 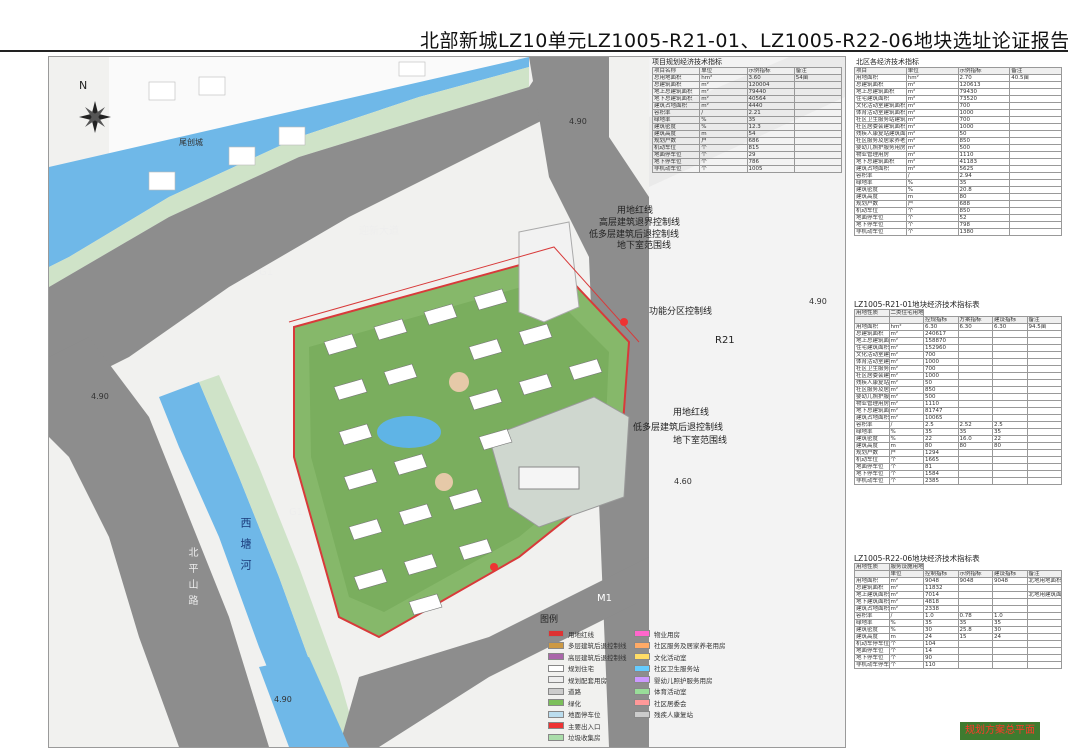 I want to click on table-cell: 1110, so click(x=941, y=404).